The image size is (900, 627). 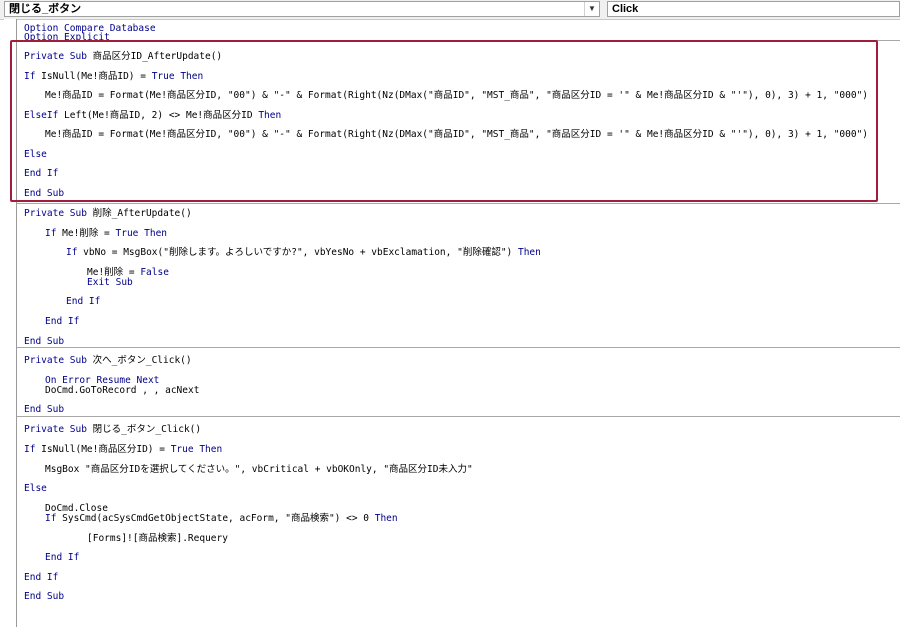 I want to click on code-line: Private Sub 次へ_ボタン_Click(), so click(x=108, y=360).